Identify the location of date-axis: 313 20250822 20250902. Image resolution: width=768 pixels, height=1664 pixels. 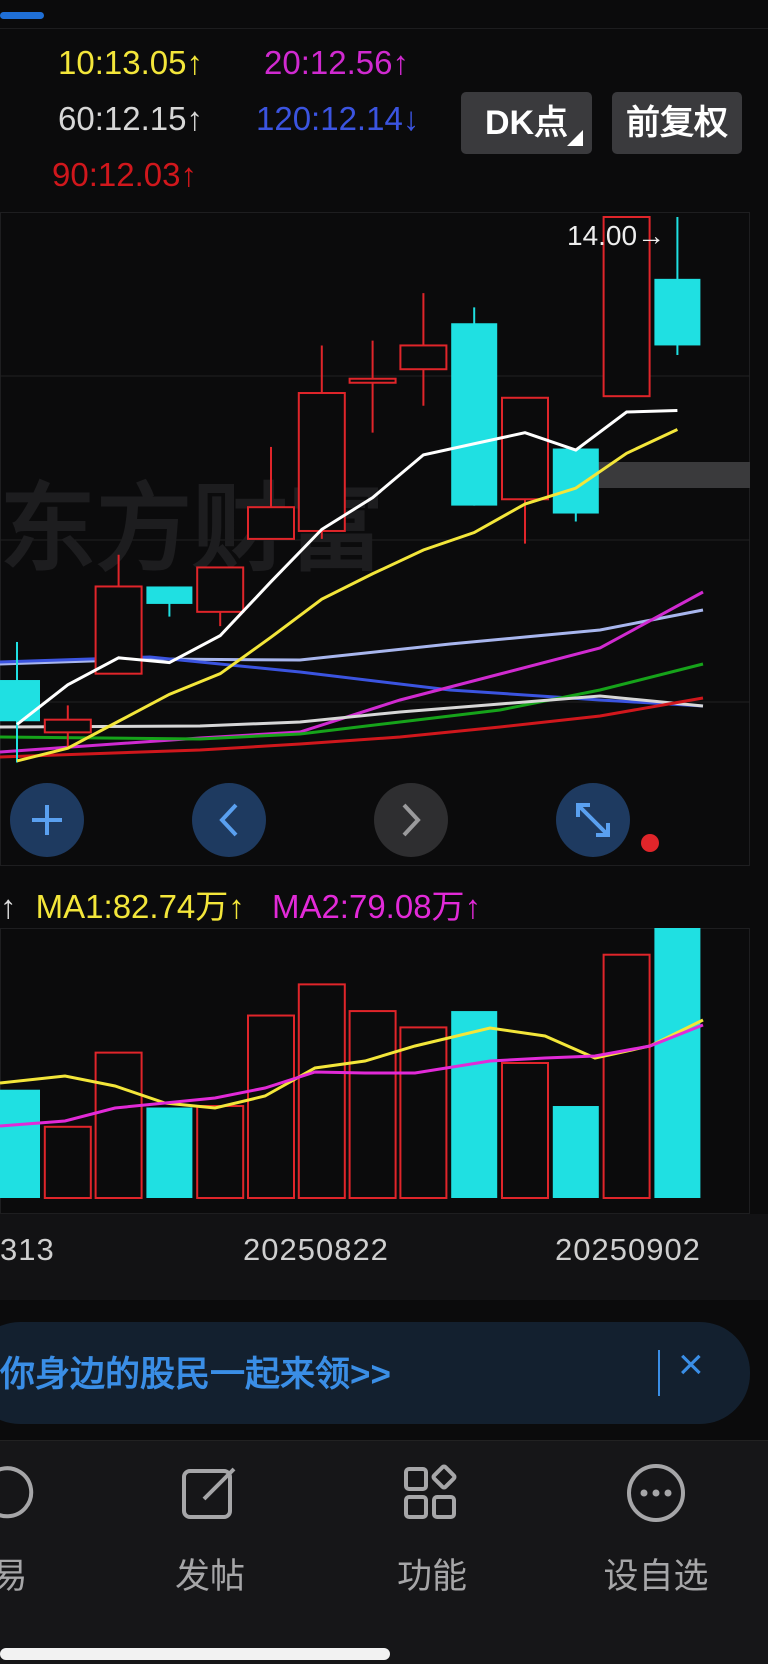
(384, 1257).